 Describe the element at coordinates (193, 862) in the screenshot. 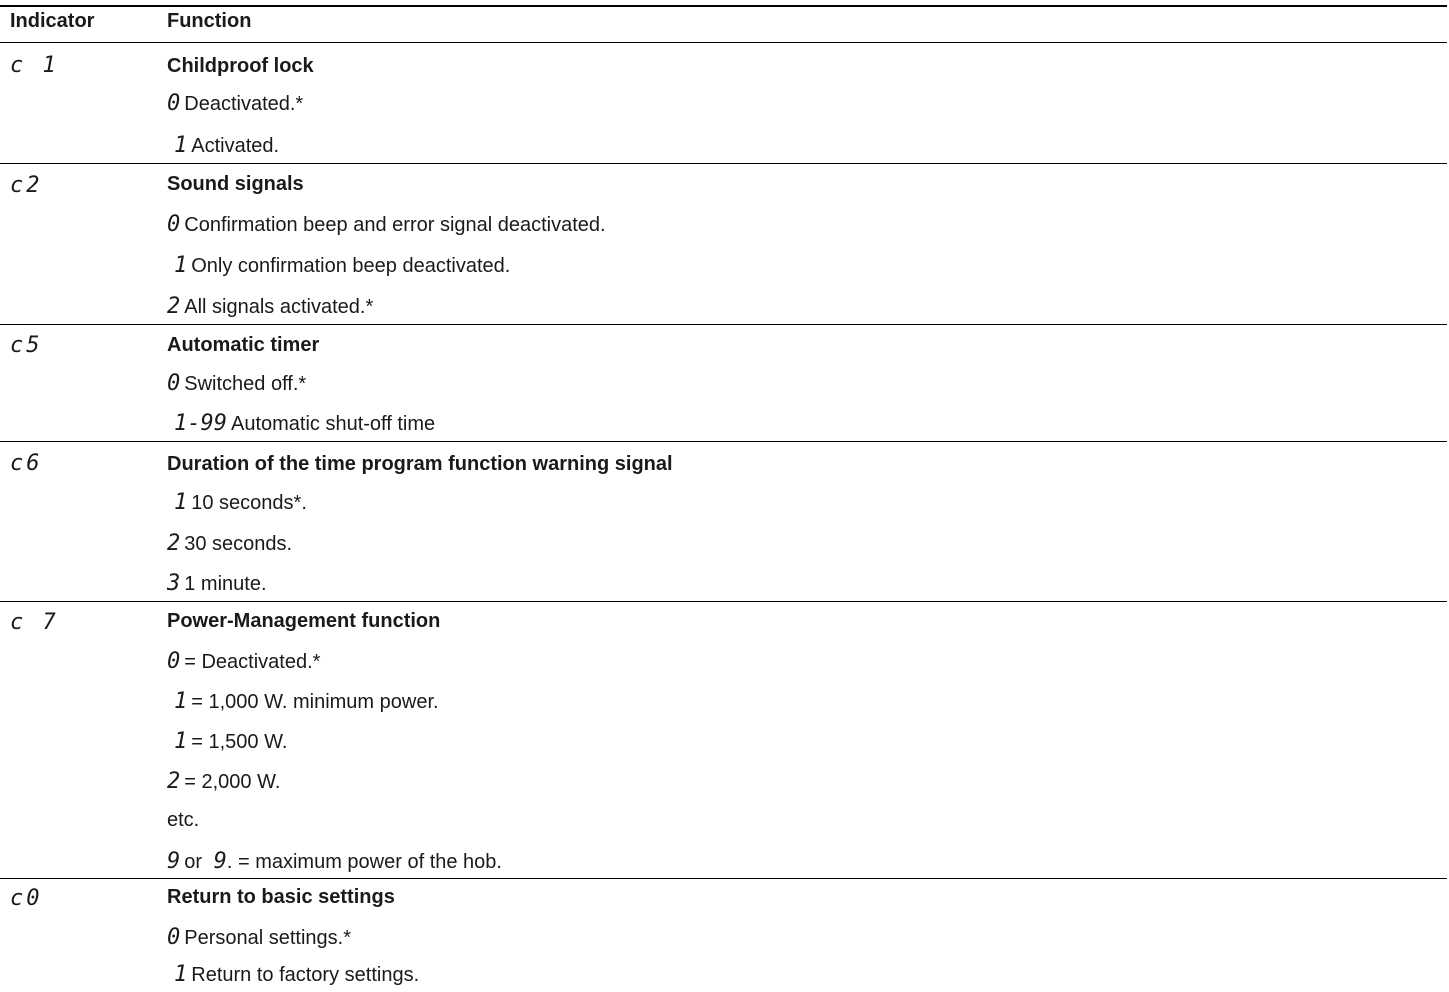

I see `option-text: or` at that location.